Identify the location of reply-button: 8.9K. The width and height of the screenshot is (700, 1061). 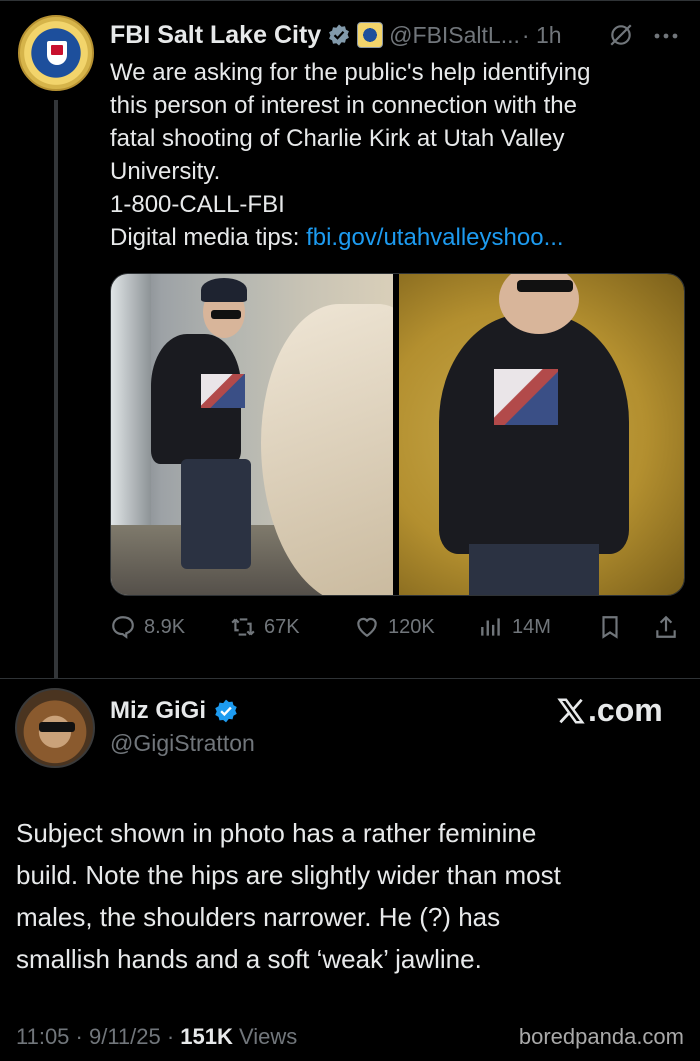
(147, 627).